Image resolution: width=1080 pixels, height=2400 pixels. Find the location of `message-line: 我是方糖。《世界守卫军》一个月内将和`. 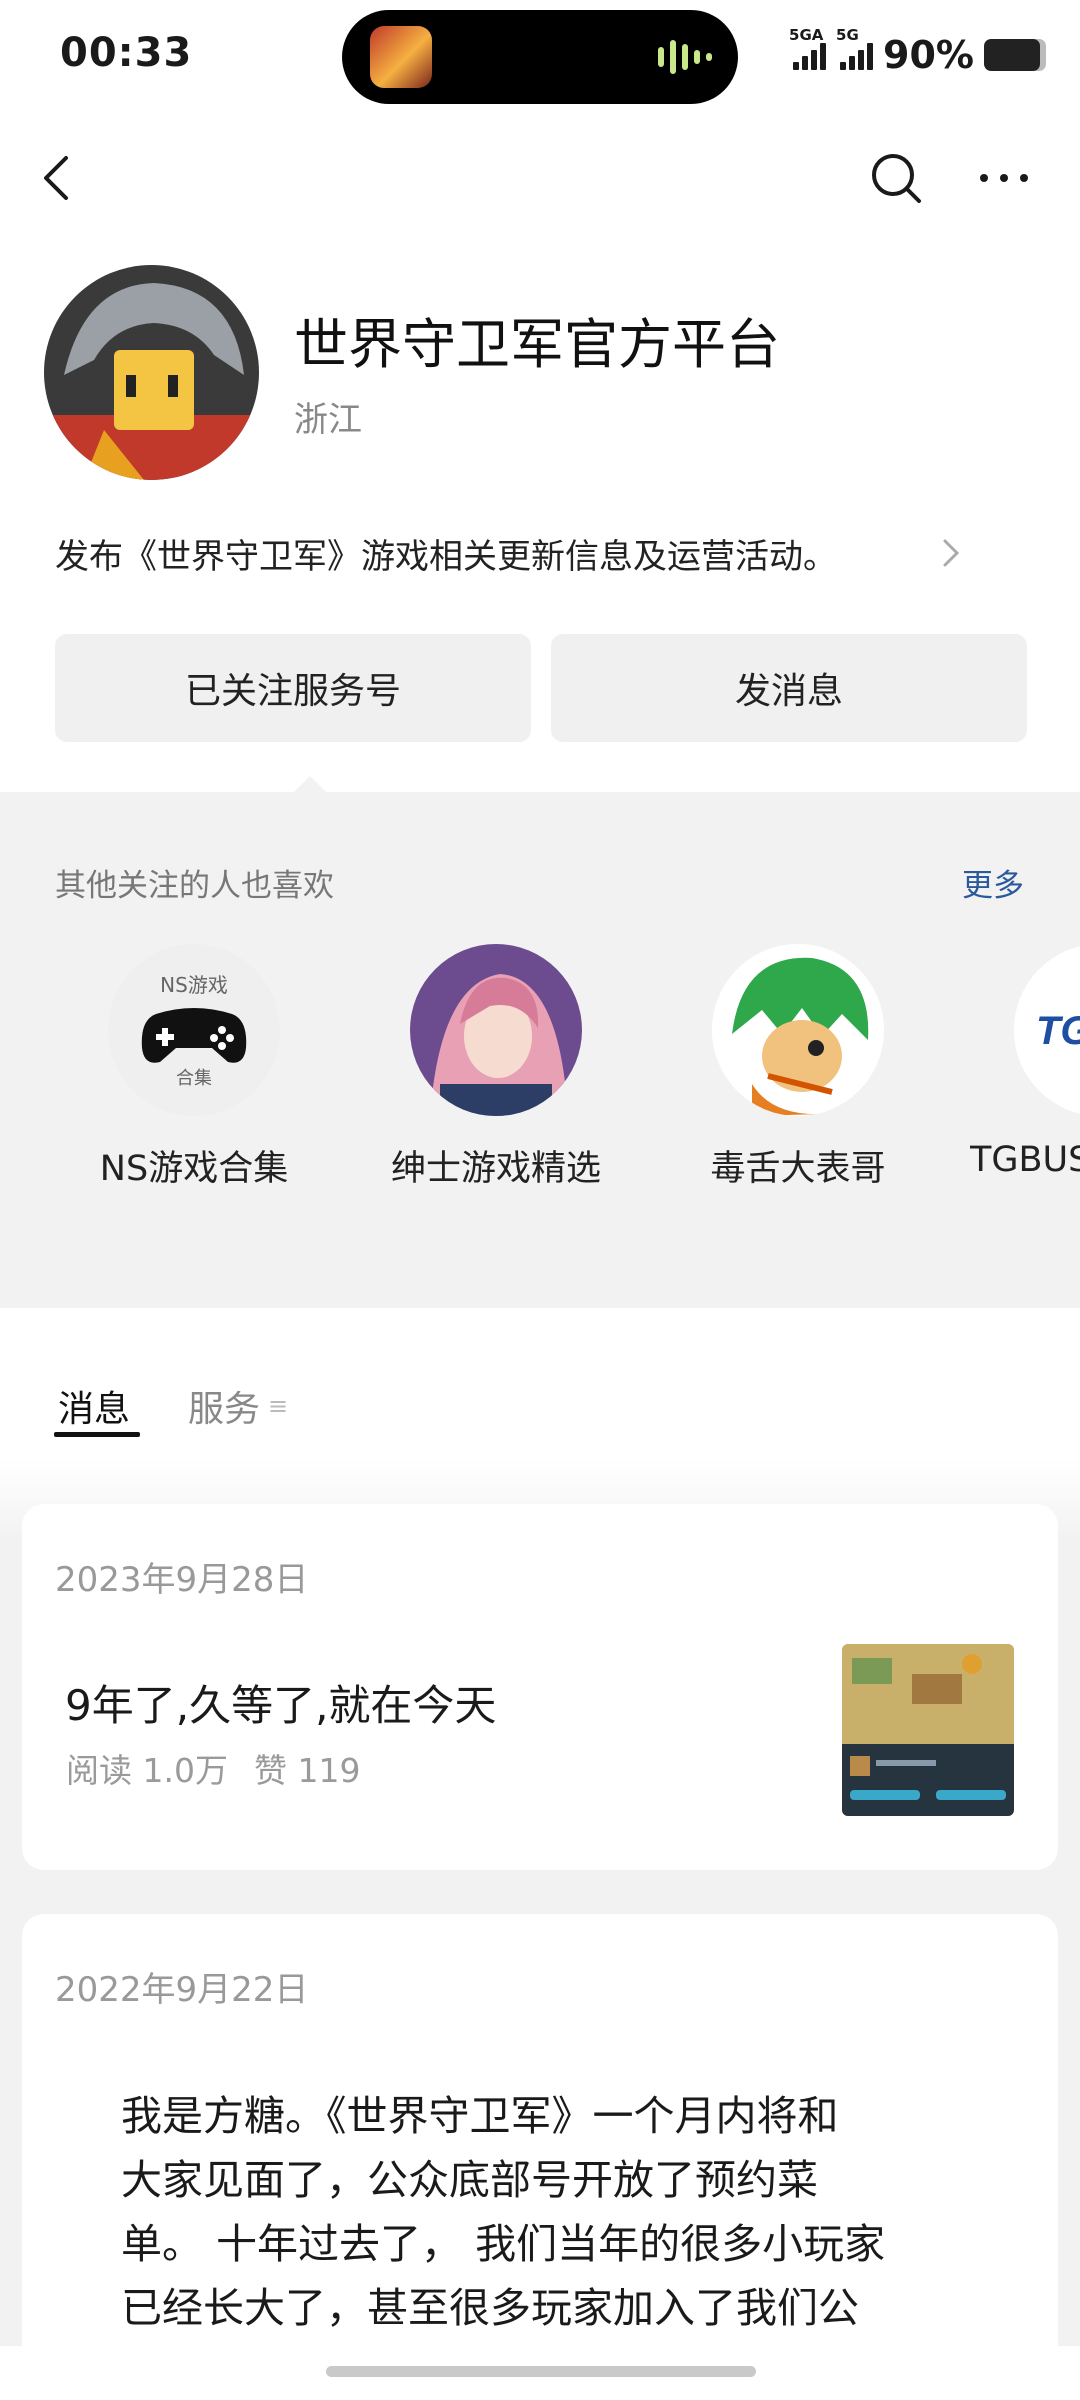

message-line: 我是方糖。《世界守卫军》一个月内将和 is located at coordinates (480, 2116).